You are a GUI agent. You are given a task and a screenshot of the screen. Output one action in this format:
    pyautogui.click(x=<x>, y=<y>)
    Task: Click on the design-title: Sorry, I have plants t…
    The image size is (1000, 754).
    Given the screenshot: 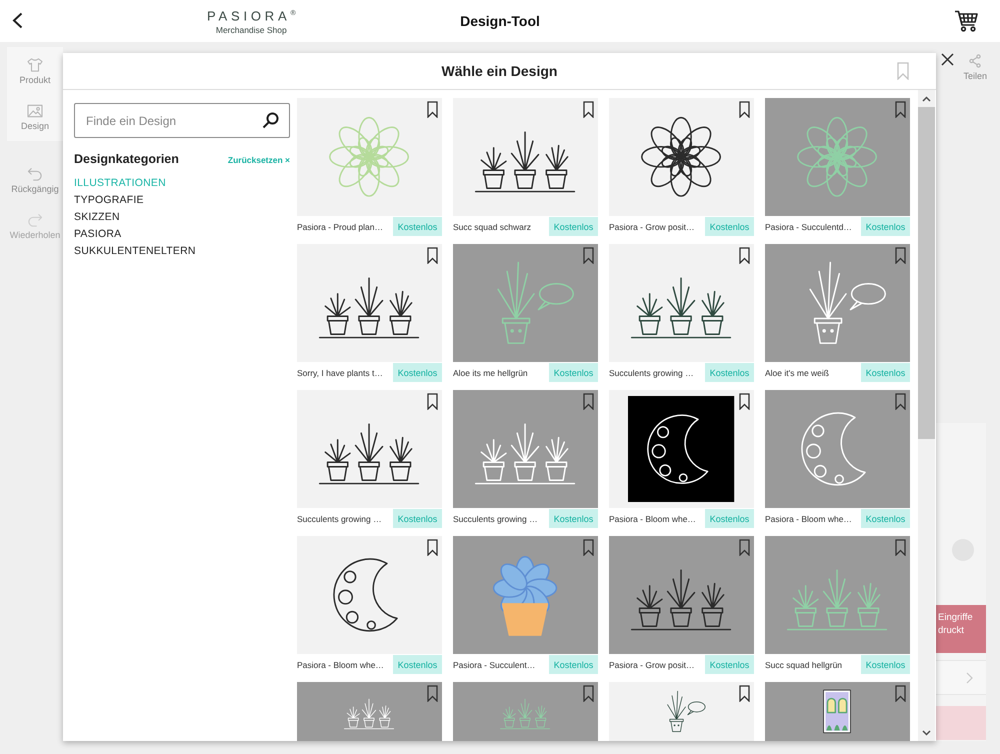 What is the action you would take?
    pyautogui.click(x=340, y=373)
    